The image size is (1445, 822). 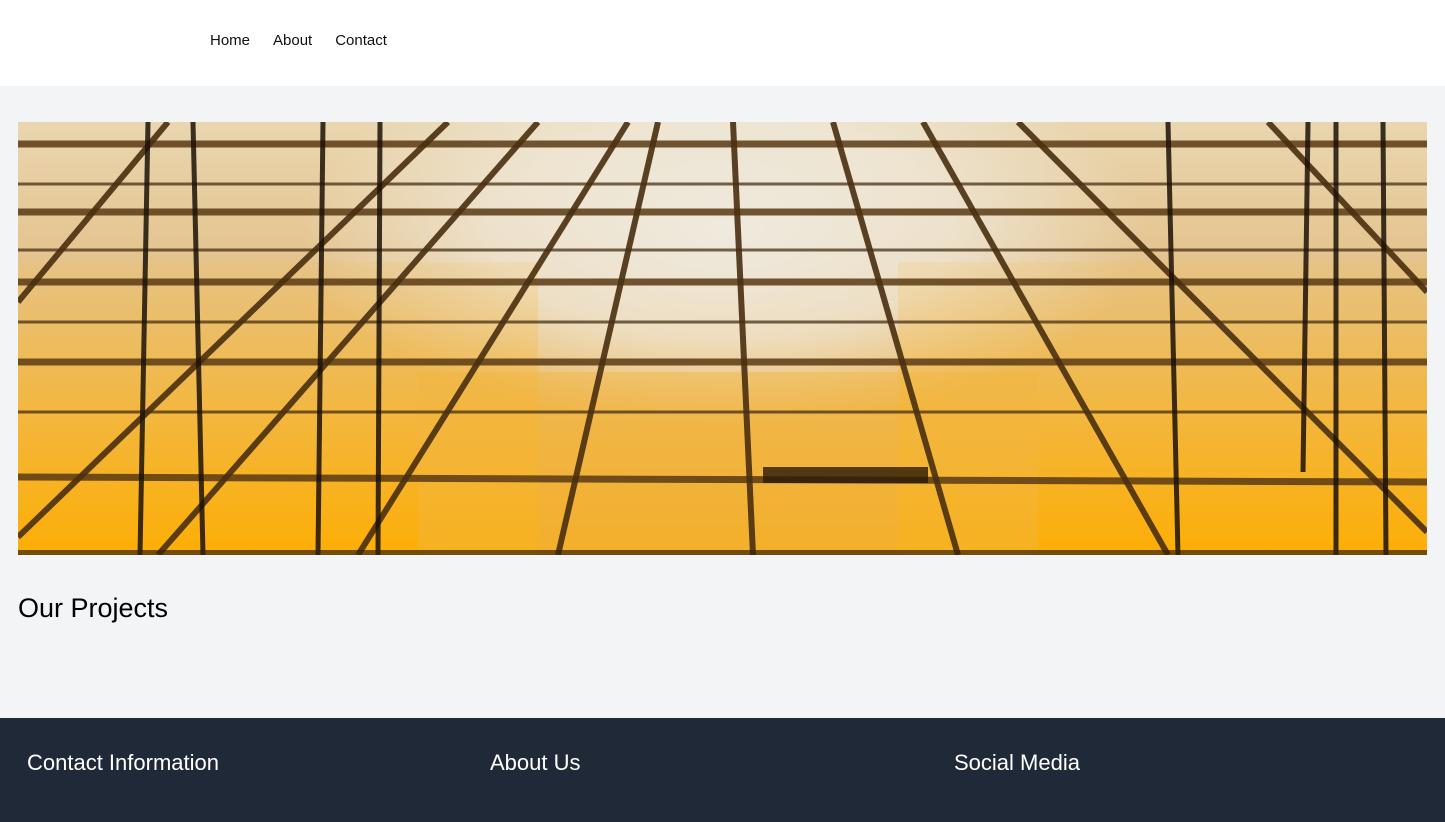 I want to click on nav-link-home: Home, so click(x=230, y=41).